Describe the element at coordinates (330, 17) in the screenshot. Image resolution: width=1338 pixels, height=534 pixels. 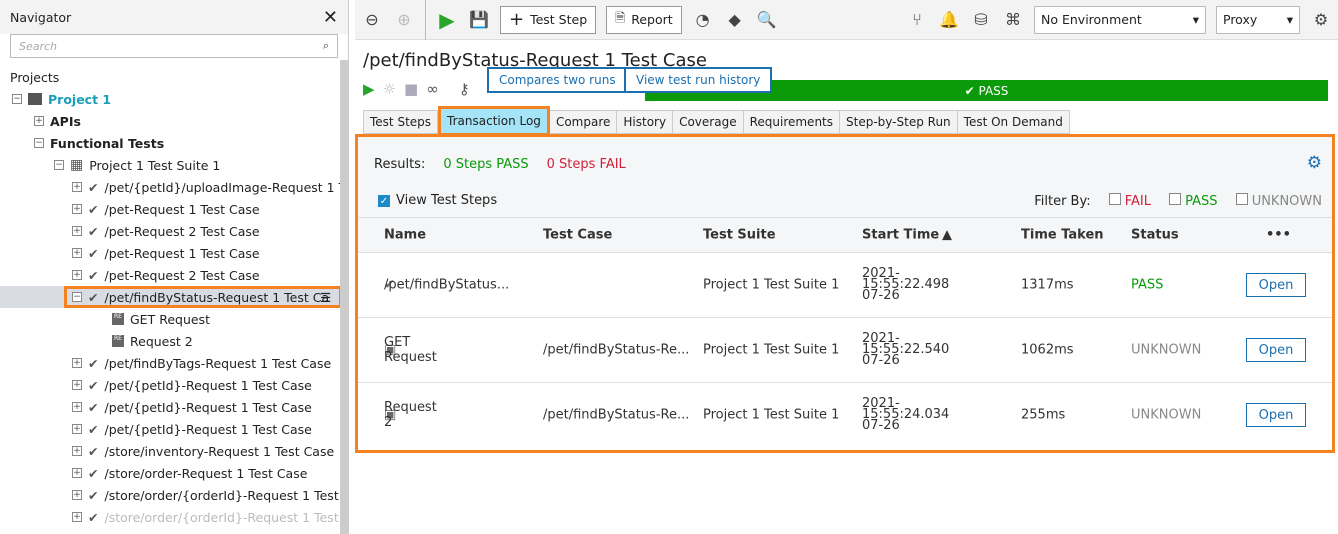
I see `close-icon: ✕` at that location.